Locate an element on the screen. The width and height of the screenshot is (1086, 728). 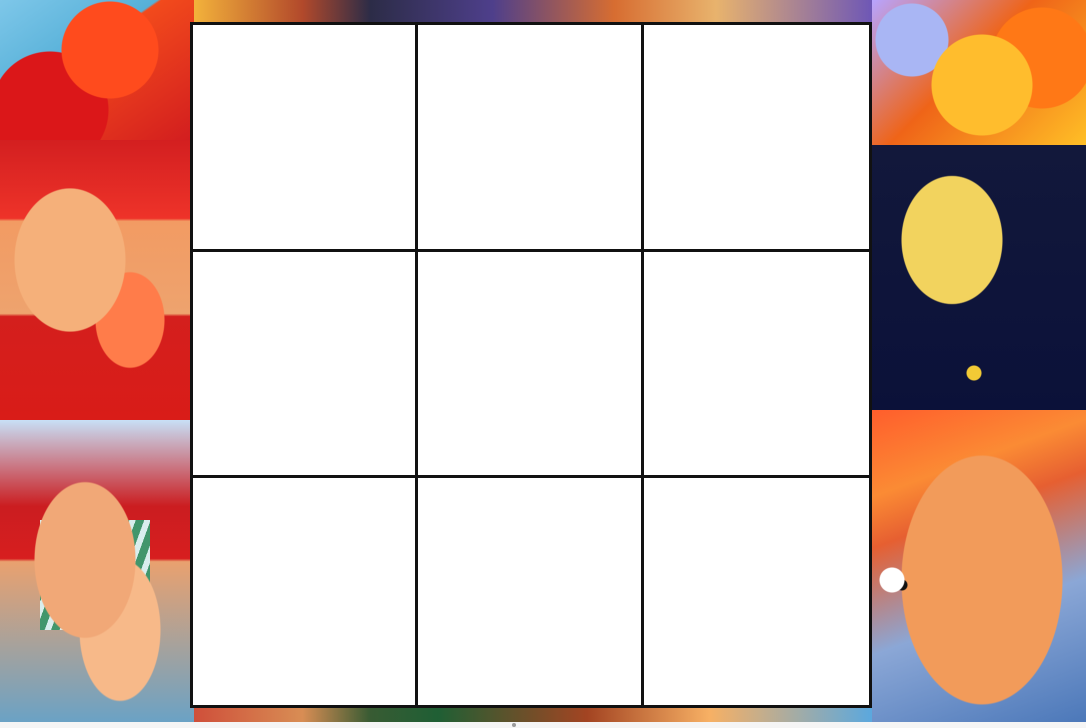
background-right-top-art is located at coordinates (979, 72).